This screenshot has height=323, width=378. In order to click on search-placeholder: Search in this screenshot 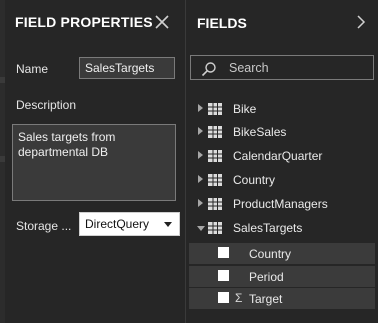, I will do `click(249, 68)`.